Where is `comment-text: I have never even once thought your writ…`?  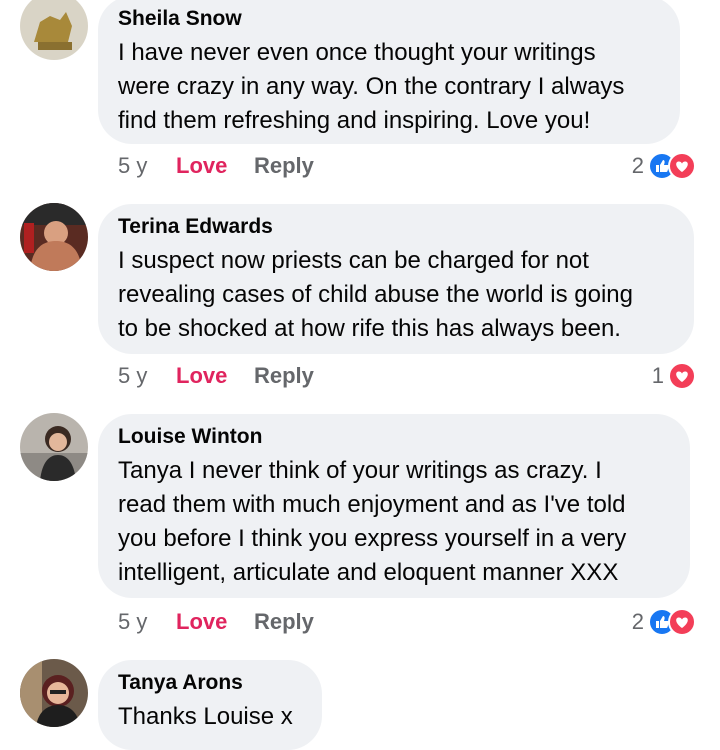 comment-text: I have never even once thought your writ… is located at coordinates (371, 86).